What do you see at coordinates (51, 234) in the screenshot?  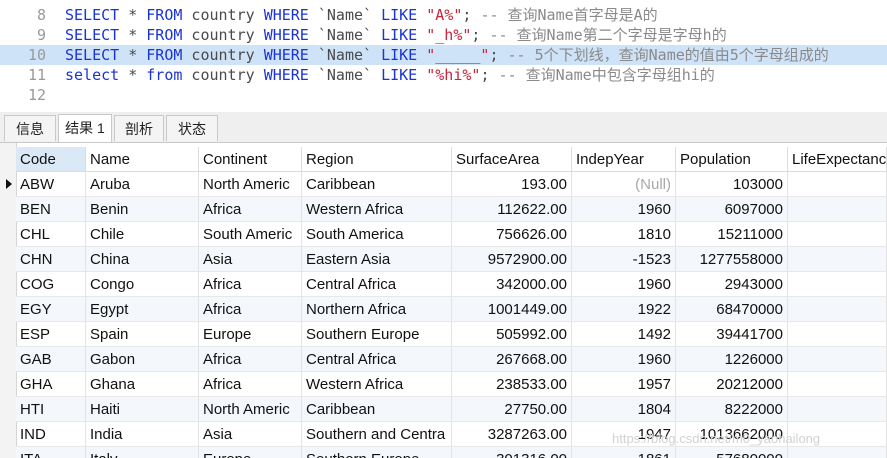 I see `cell-code: CHL` at bounding box center [51, 234].